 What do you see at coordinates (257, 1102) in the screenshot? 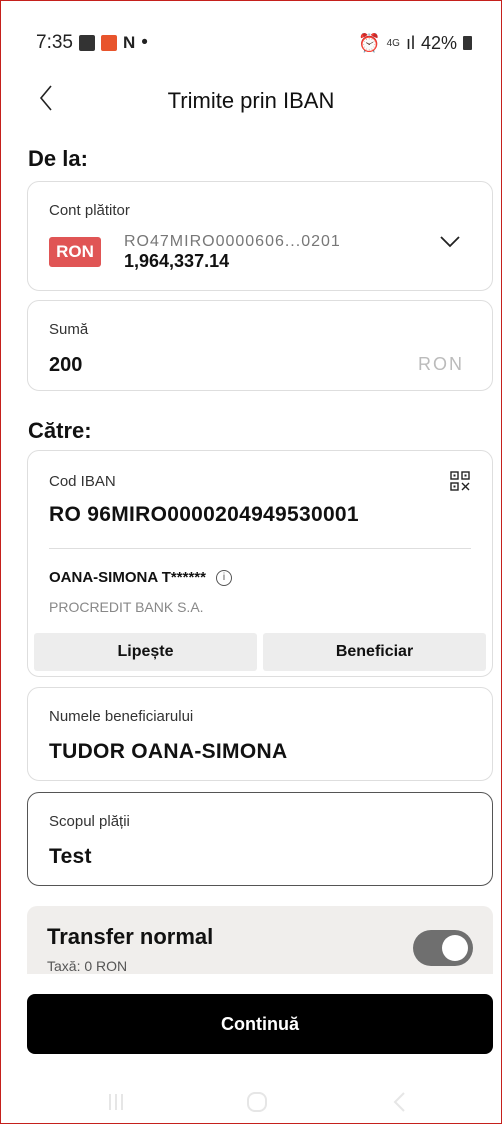
I see `home-icon` at bounding box center [257, 1102].